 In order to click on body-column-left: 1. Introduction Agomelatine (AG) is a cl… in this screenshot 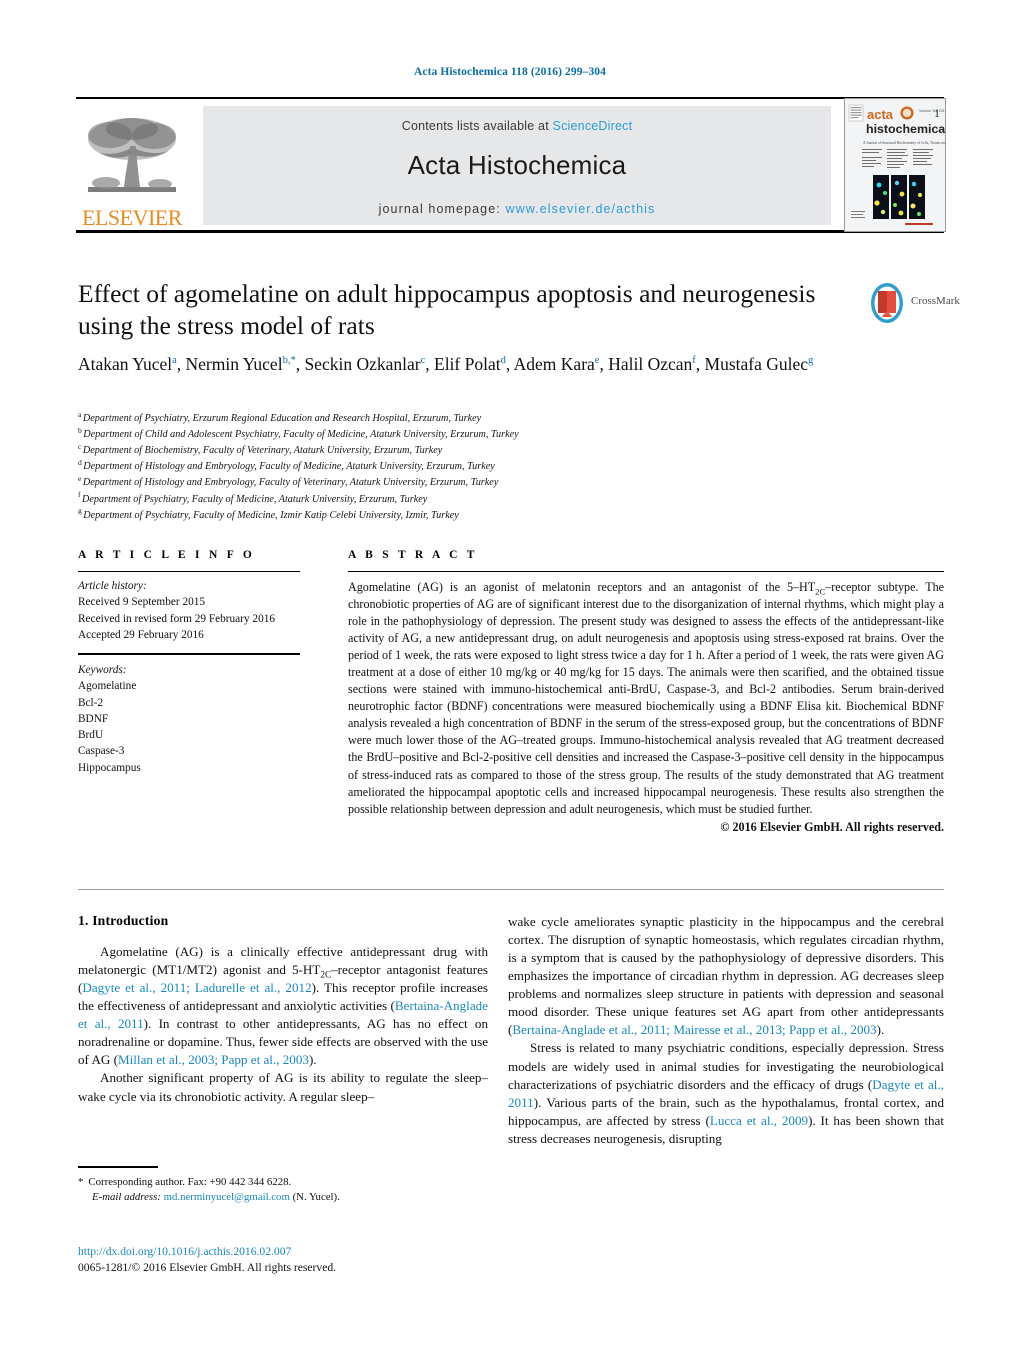, I will do `click(283, 1009)`.